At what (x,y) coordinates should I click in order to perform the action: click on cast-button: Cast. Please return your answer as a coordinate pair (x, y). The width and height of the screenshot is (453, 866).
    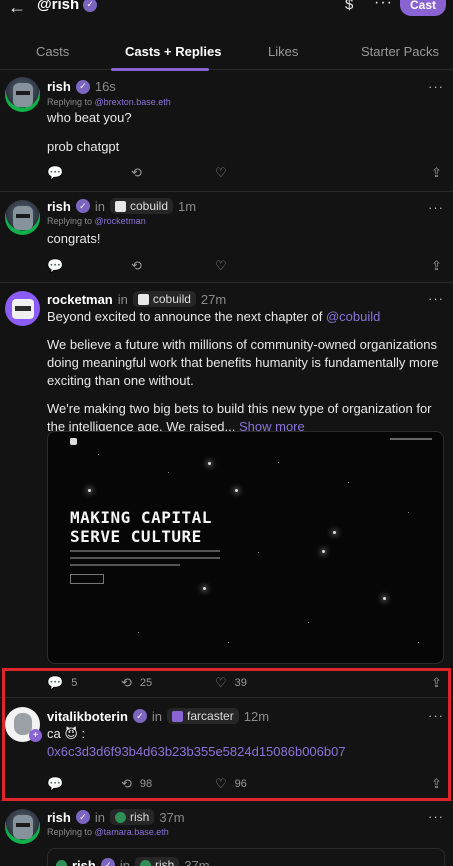
    Looking at the image, I should click on (423, 8).